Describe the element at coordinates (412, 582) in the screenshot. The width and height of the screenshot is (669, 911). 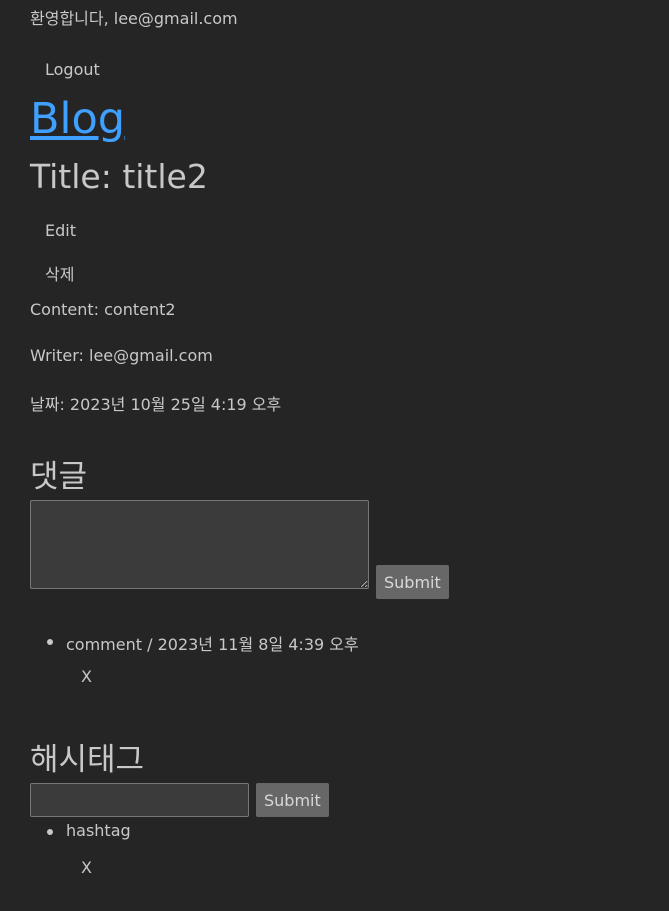
I see `comment-submit-button: Submit` at that location.